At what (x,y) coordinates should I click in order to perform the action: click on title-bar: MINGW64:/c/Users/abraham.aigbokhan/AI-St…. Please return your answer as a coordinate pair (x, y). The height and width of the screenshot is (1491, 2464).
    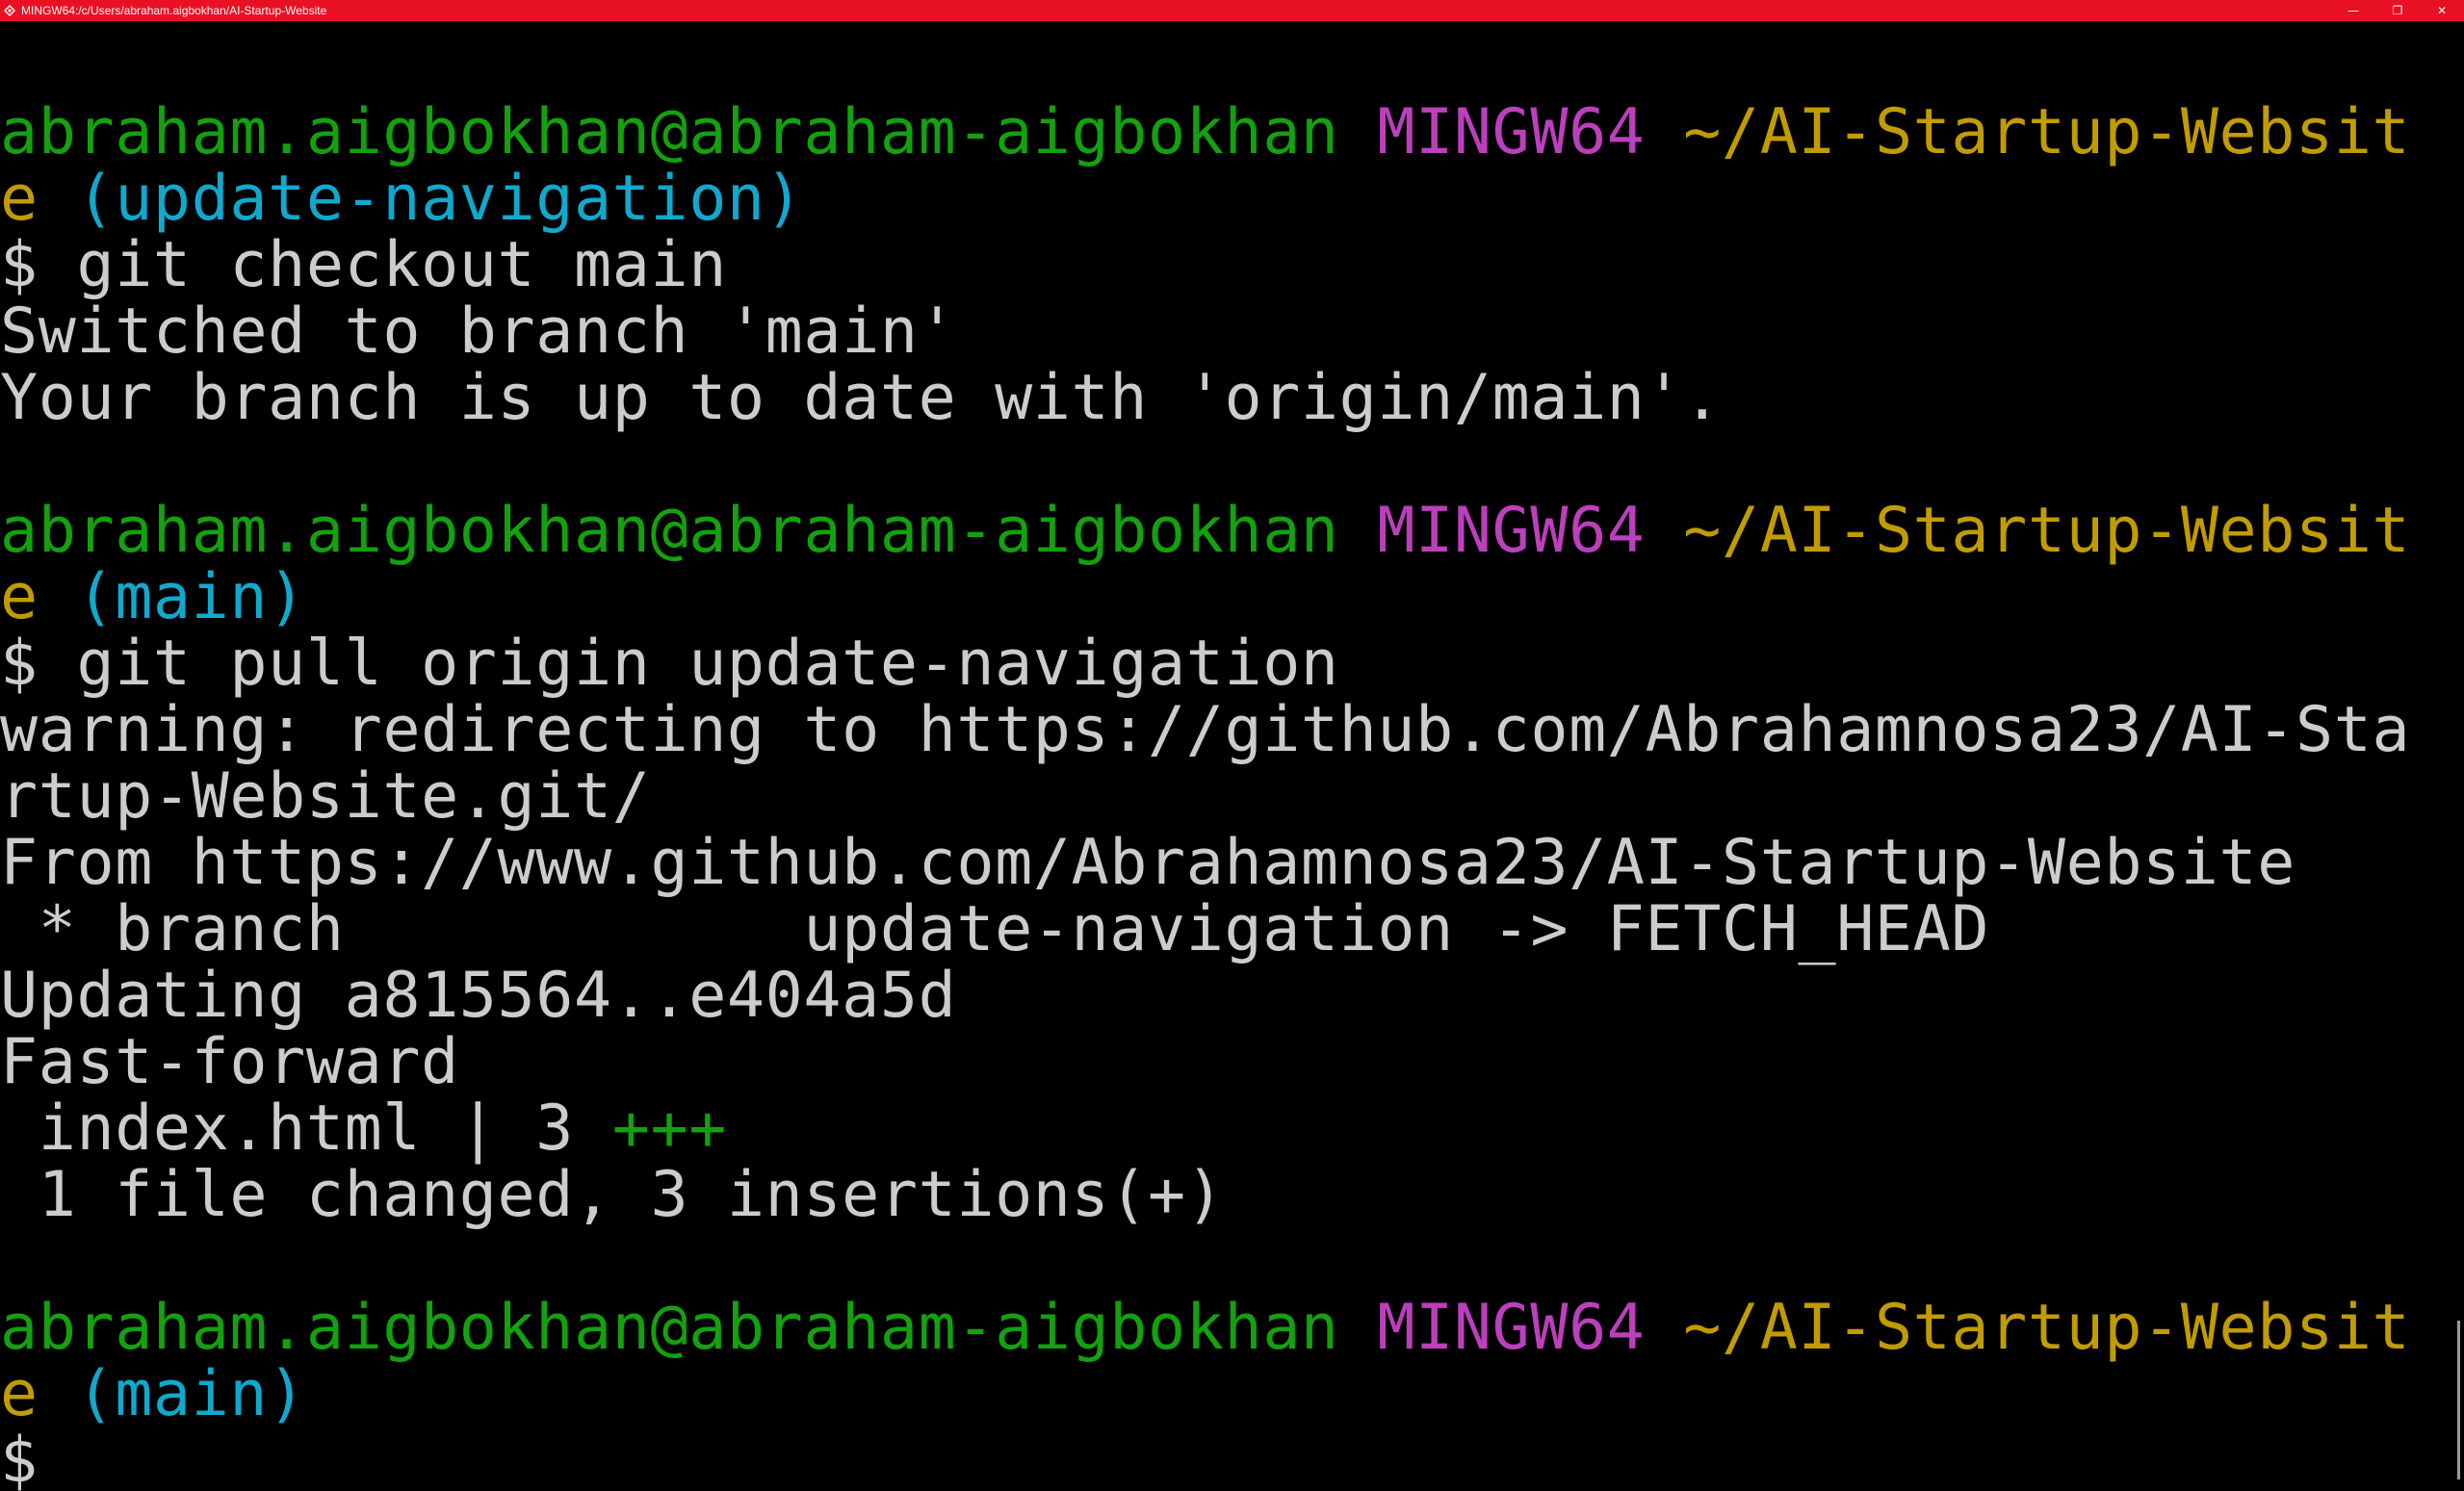
    Looking at the image, I should click on (1232, 10).